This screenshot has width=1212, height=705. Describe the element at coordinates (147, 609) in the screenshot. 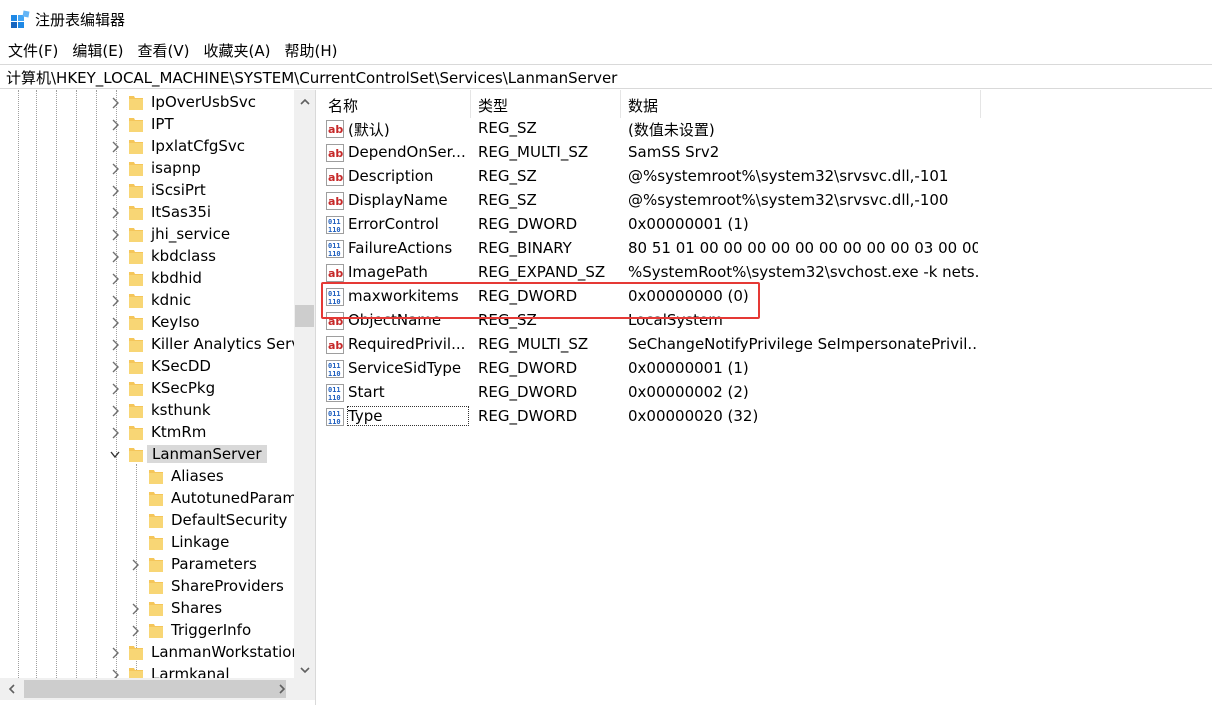

I see `tree-item: Shares` at that location.